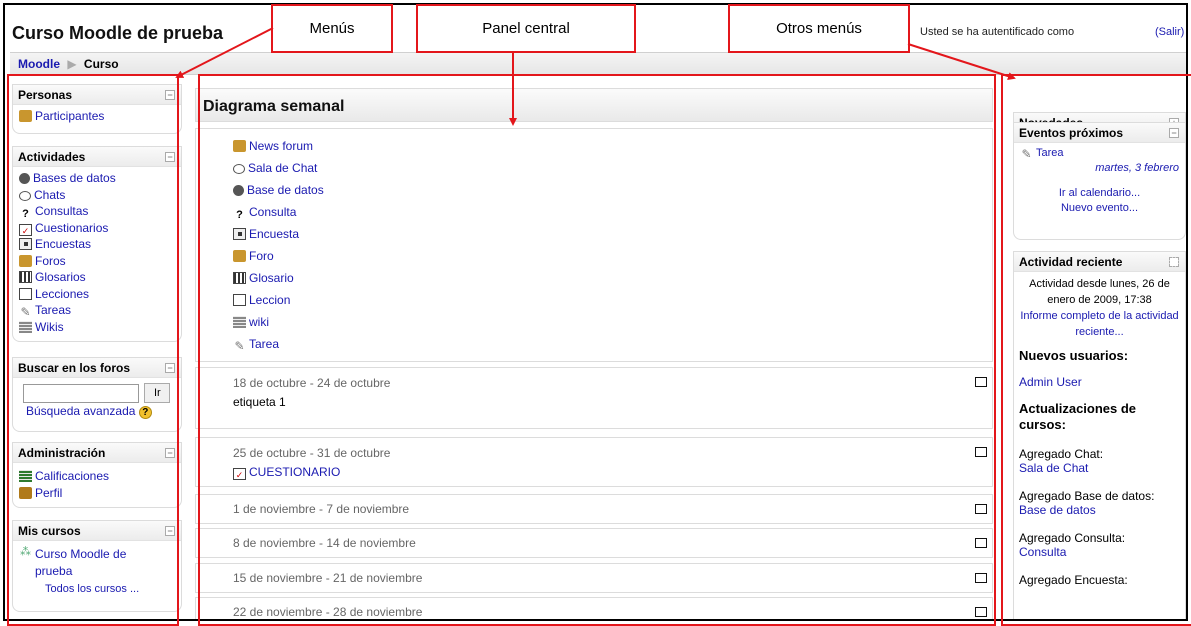 This screenshot has height=626, width=1191. I want to click on block-administracion: Administración − Calificaciones Perfil, so click(97, 475).